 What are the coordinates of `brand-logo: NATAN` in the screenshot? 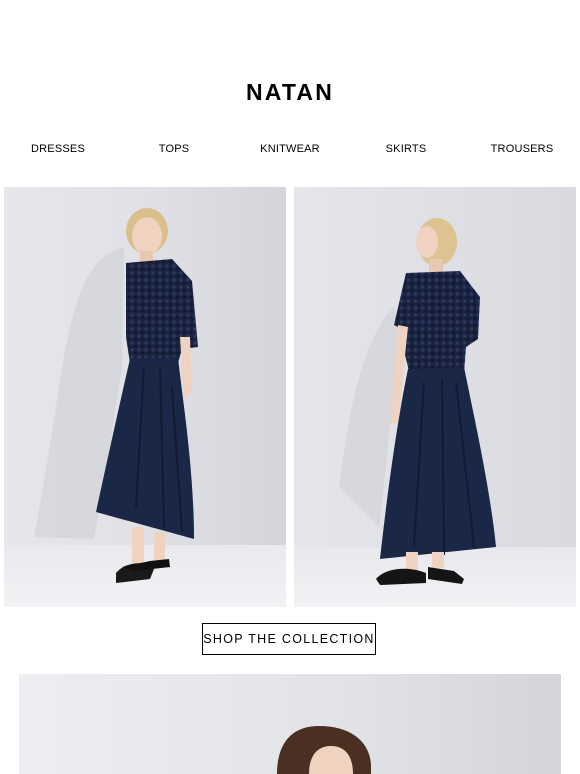 It's located at (290, 92).